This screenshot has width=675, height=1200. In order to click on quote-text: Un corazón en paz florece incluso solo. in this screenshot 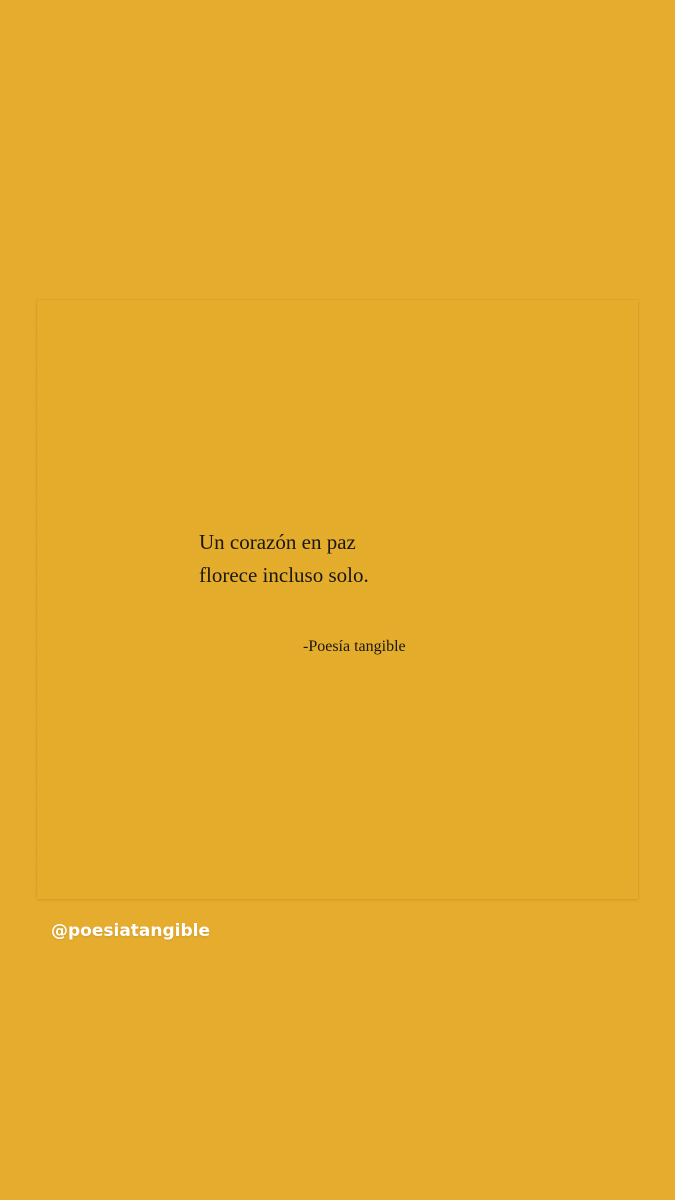, I will do `click(284, 559)`.